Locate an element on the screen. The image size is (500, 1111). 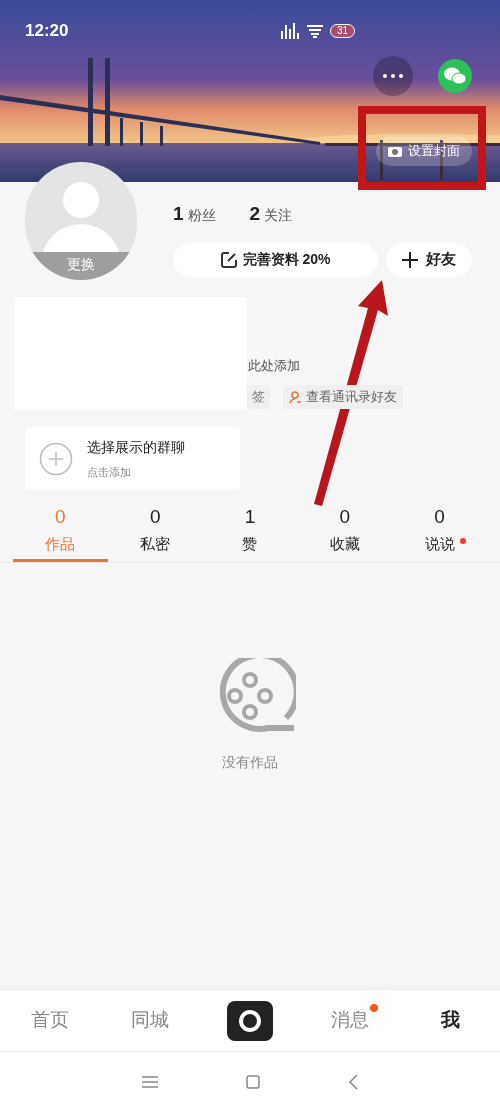
stat-label: 关注 is located at coordinates (278, 215).